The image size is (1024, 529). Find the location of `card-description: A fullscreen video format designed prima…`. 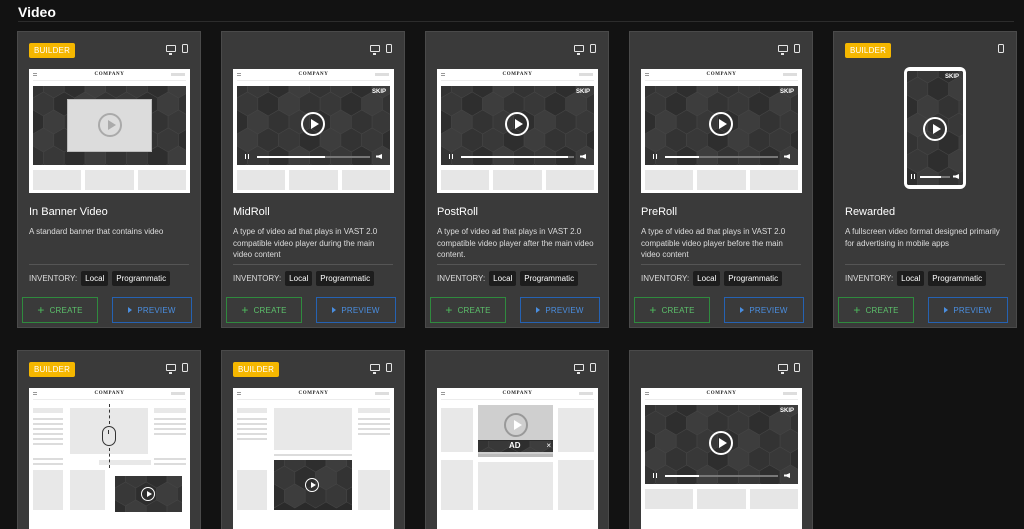

card-description: A fullscreen video format designed prima… is located at coordinates (922, 237).